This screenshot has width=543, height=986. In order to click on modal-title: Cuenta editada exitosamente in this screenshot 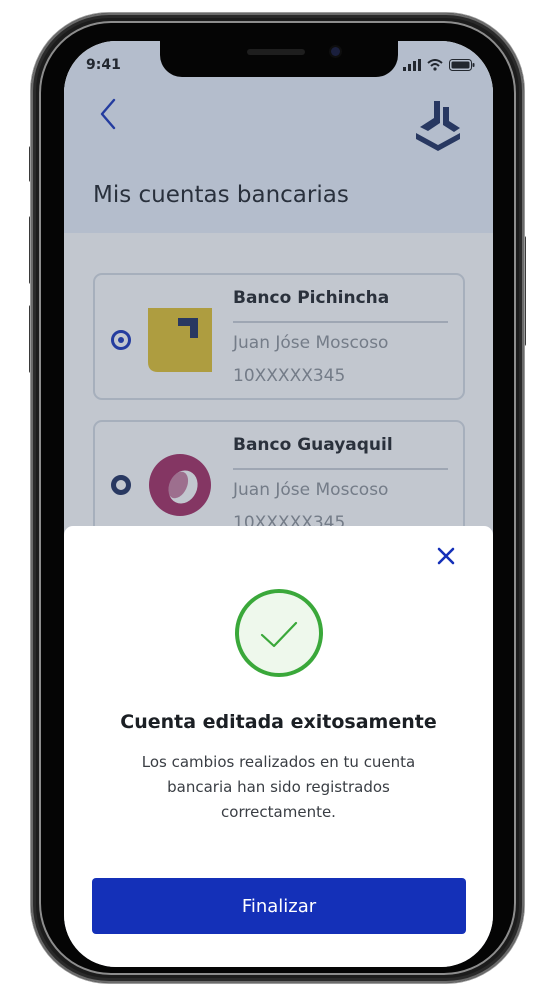, I will do `click(278, 722)`.